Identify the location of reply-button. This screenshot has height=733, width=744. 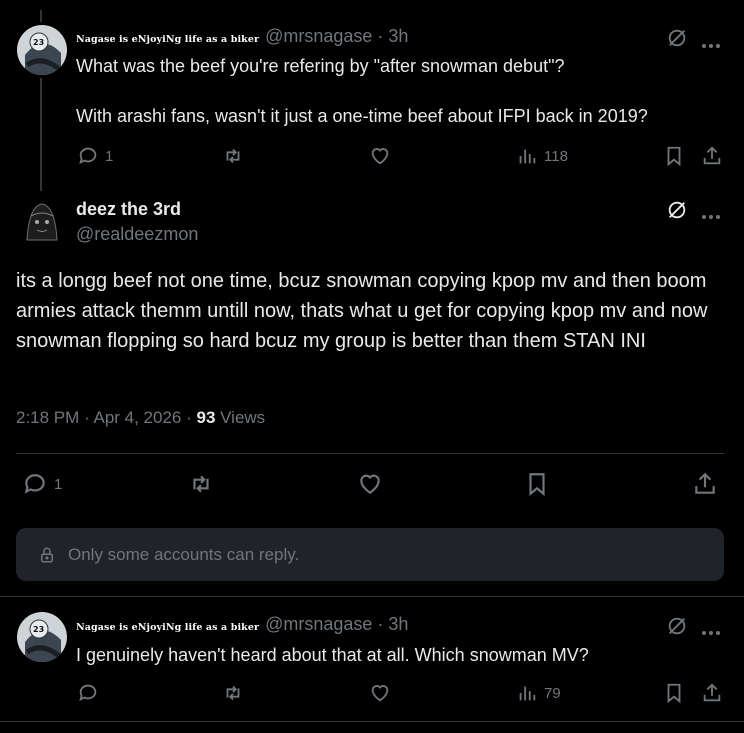
(88, 693).